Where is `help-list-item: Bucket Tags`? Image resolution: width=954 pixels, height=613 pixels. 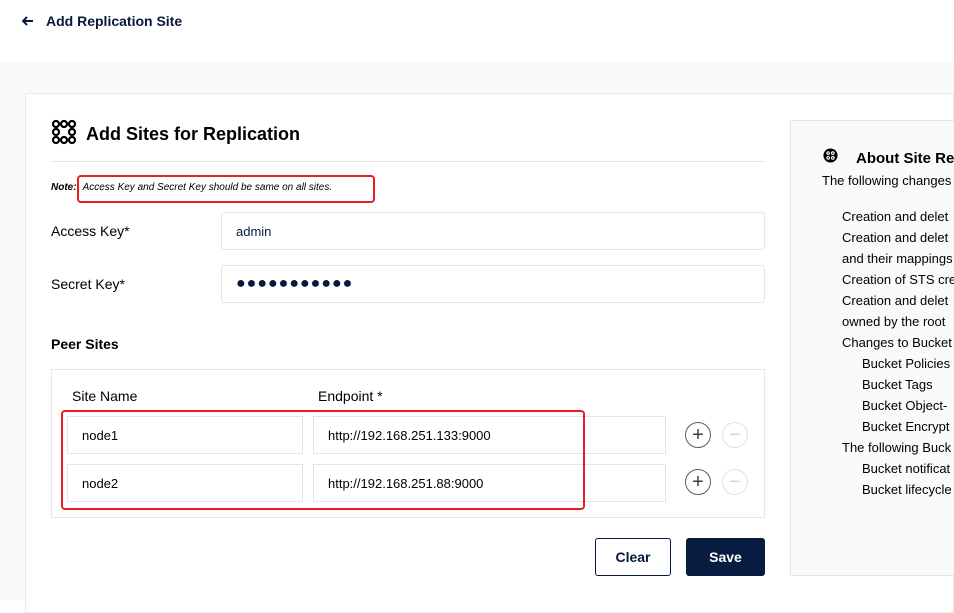
help-list-item: Bucket Tags is located at coordinates (897, 384).